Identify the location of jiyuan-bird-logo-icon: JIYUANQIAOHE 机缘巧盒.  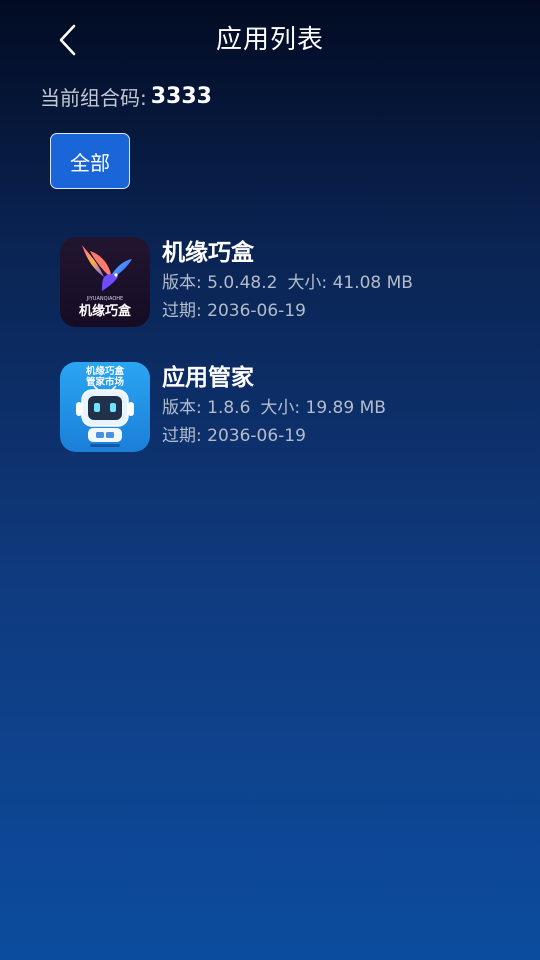
(105, 282).